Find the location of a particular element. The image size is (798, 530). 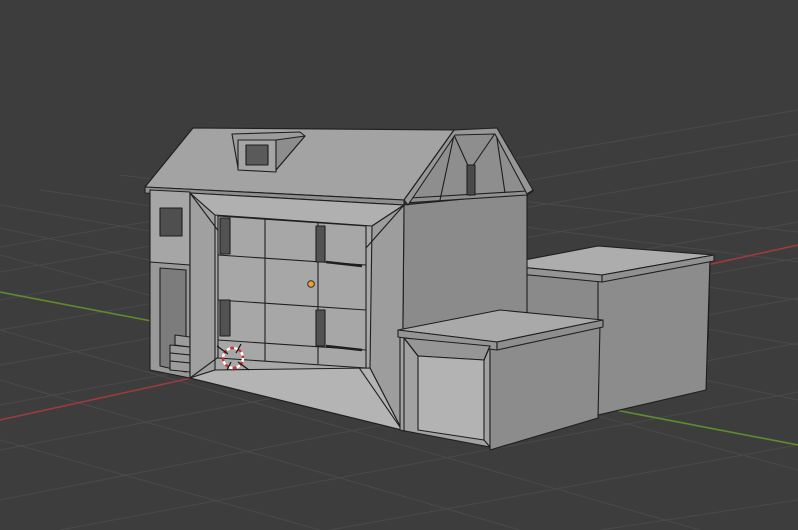

object-origin-dot is located at coordinates (311, 284).